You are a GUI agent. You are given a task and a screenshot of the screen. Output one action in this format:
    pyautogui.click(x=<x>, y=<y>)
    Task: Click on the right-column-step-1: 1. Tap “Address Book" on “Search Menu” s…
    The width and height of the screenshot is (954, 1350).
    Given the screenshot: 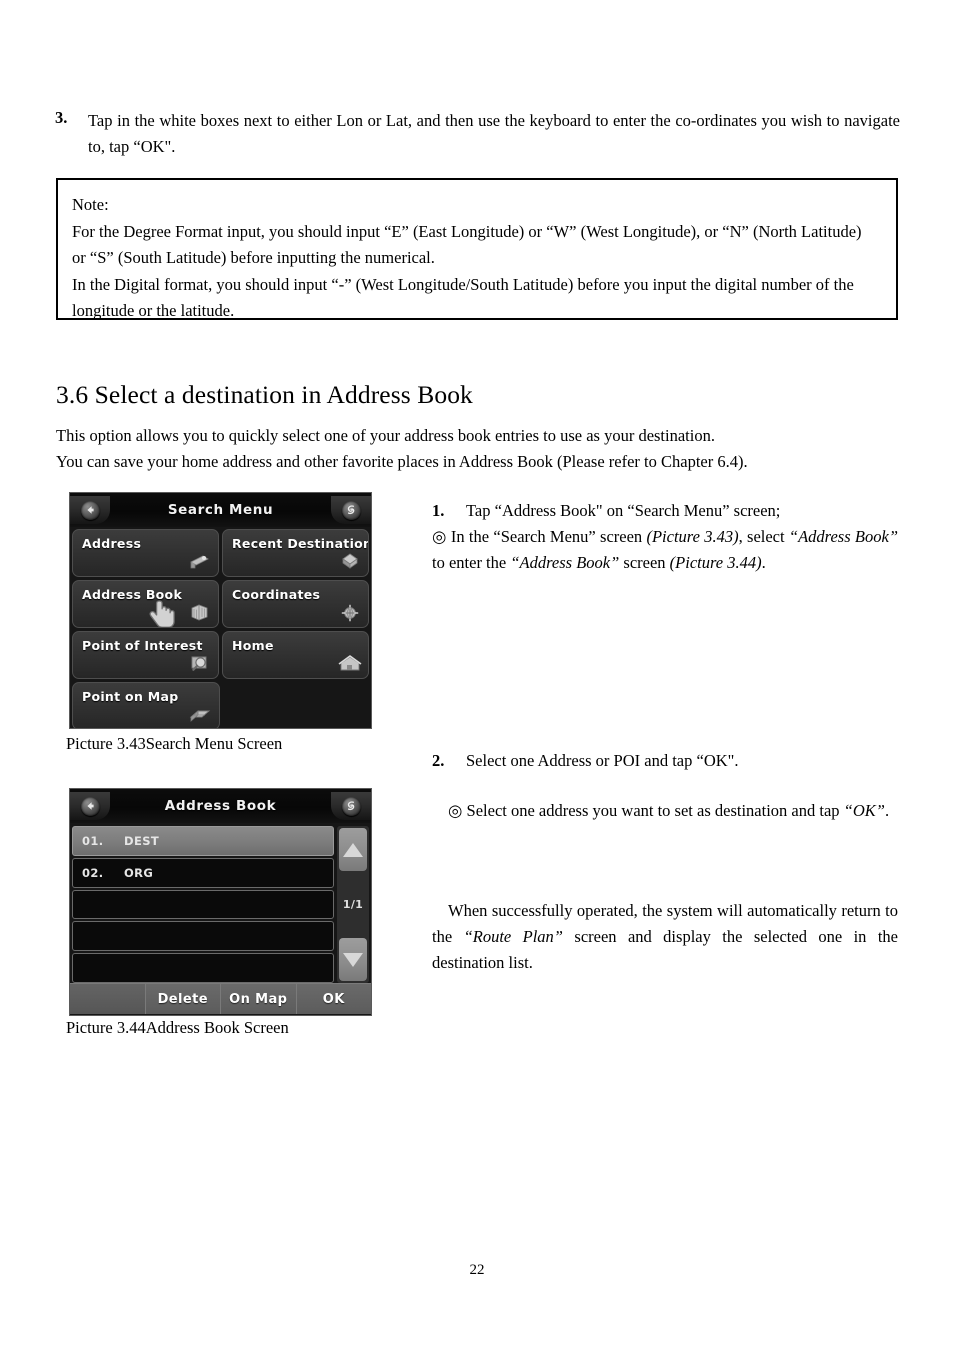 What is the action you would take?
    pyautogui.click(x=665, y=537)
    